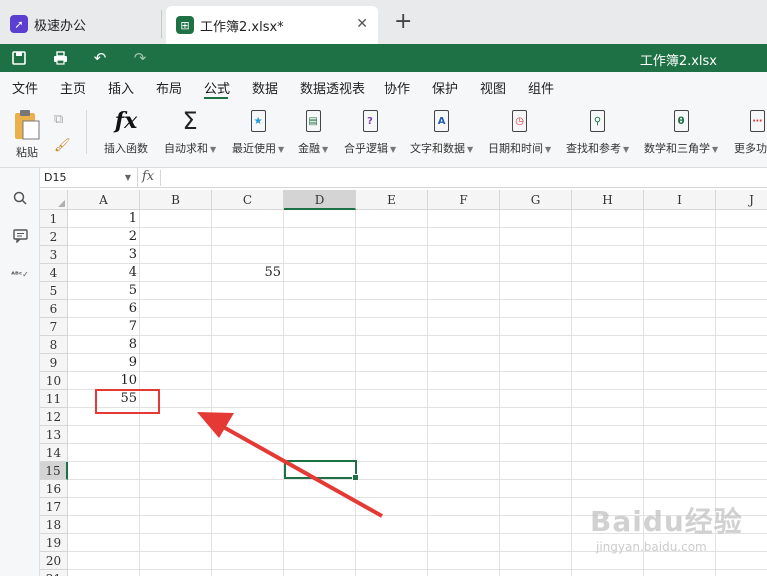 The width and height of the screenshot is (767, 576). Describe the element at coordinates (265, 87) in the screenshot. I see `menu-data: 数据` at that location.